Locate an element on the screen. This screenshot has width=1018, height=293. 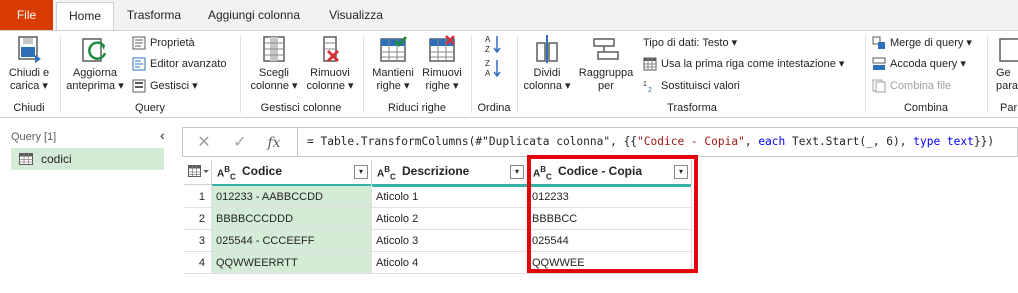
merge-queries-icon is located at coordinates (878, 43).